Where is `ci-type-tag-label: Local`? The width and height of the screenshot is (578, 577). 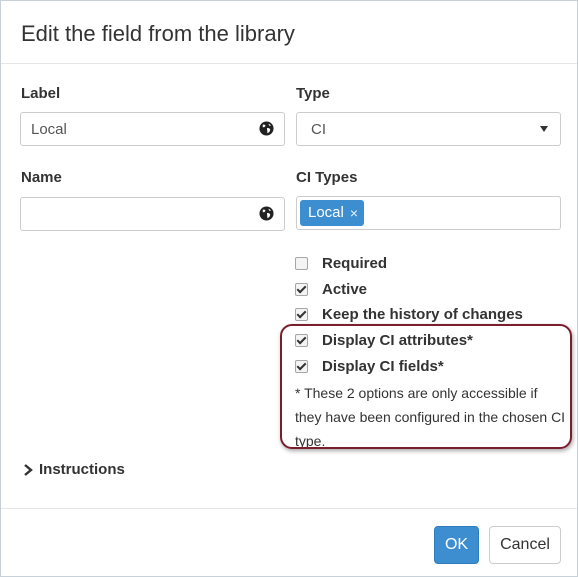 ci-type-tag-label: Local is located at coordinates (326, 212).